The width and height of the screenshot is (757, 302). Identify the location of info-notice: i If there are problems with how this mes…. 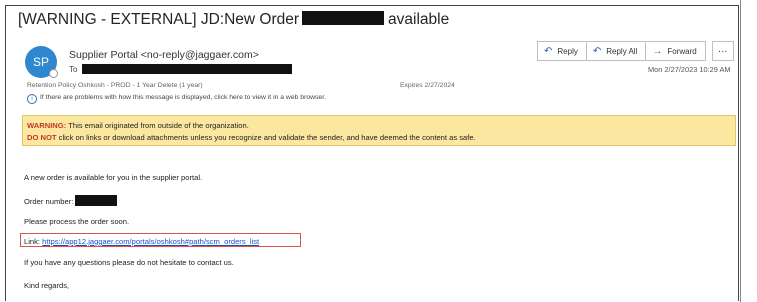
(176, 99).